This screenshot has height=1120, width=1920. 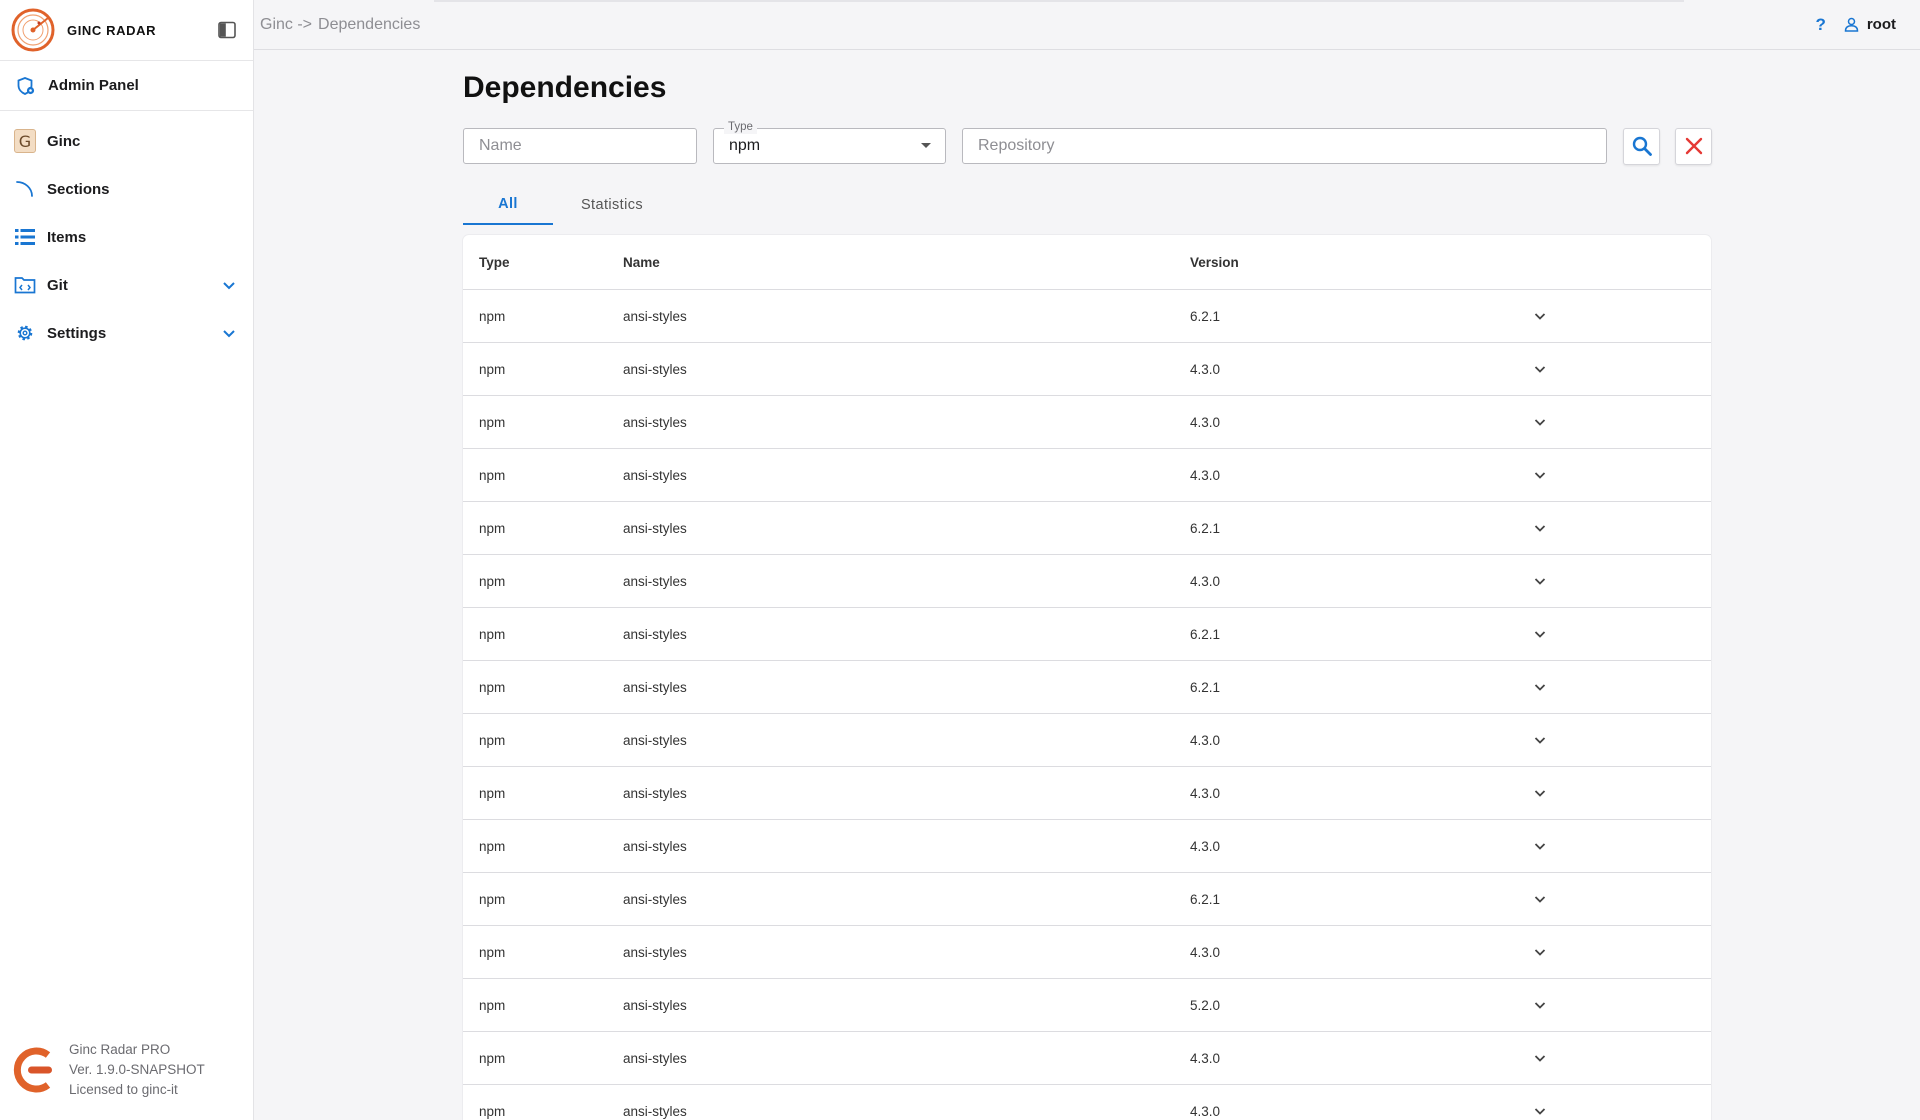 What do you see at coordinates (112, 30) in the screenshot?
I see `brand-name: GINC RADAR` at bounding box center [112, 30].